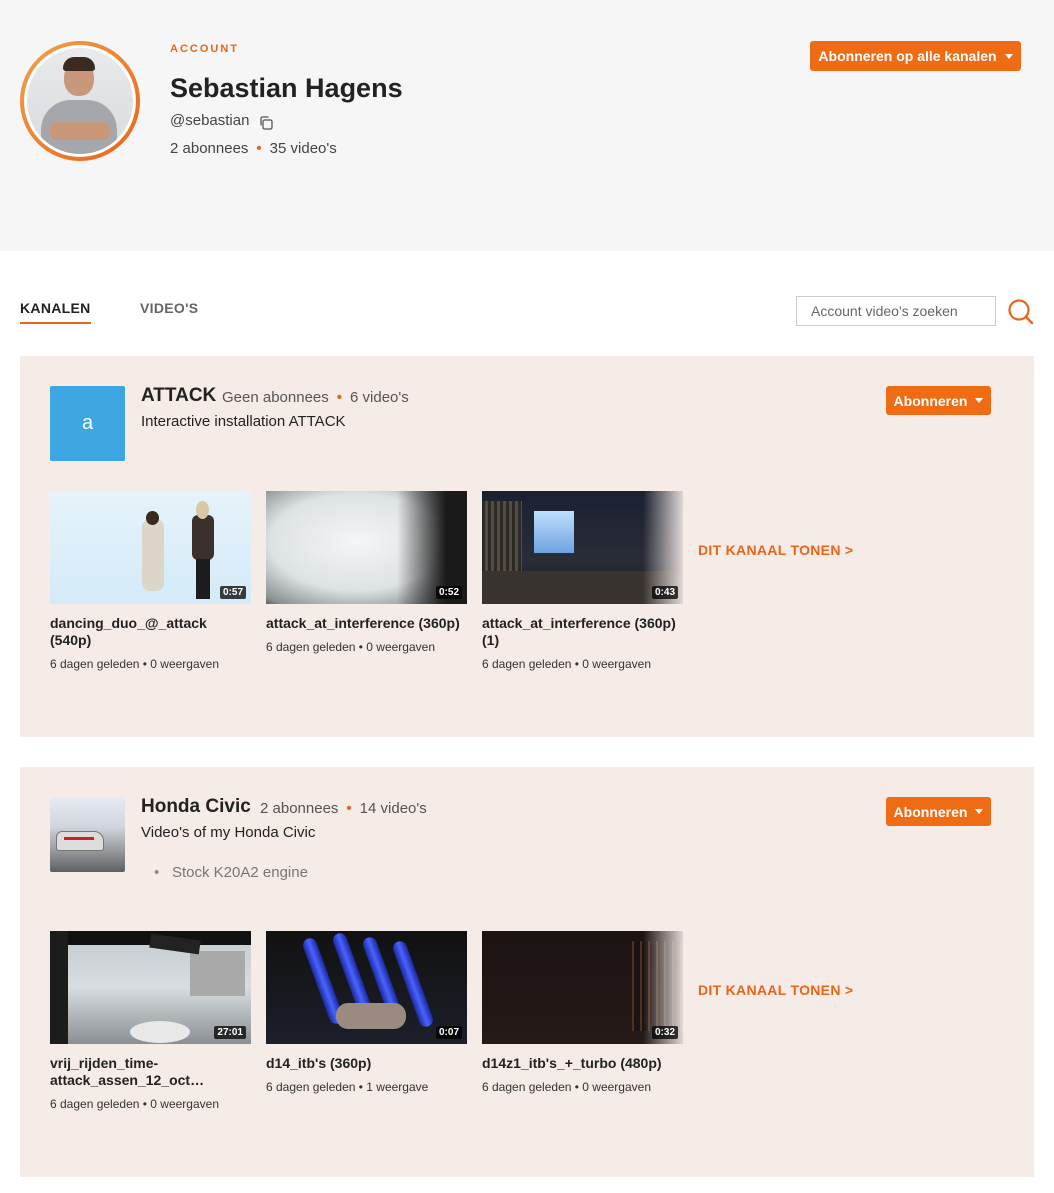 This screenshot has width=1054, height=1193. I want to click on avatar-photo, so click(80, 101).